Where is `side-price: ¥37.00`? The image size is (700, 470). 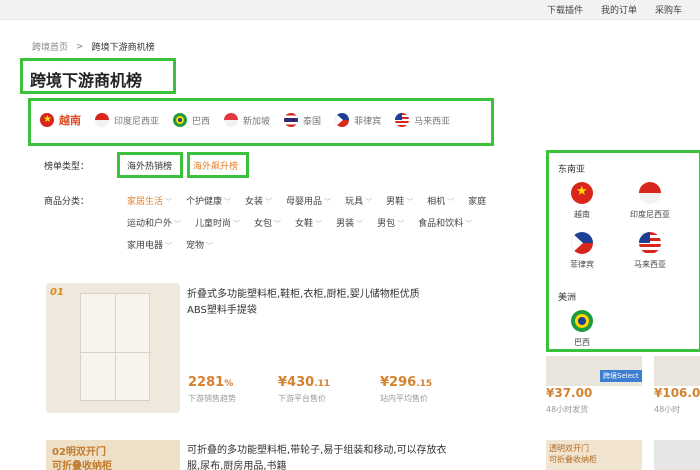 side-price: ¥37.00 is located at coordinates (569, 393).